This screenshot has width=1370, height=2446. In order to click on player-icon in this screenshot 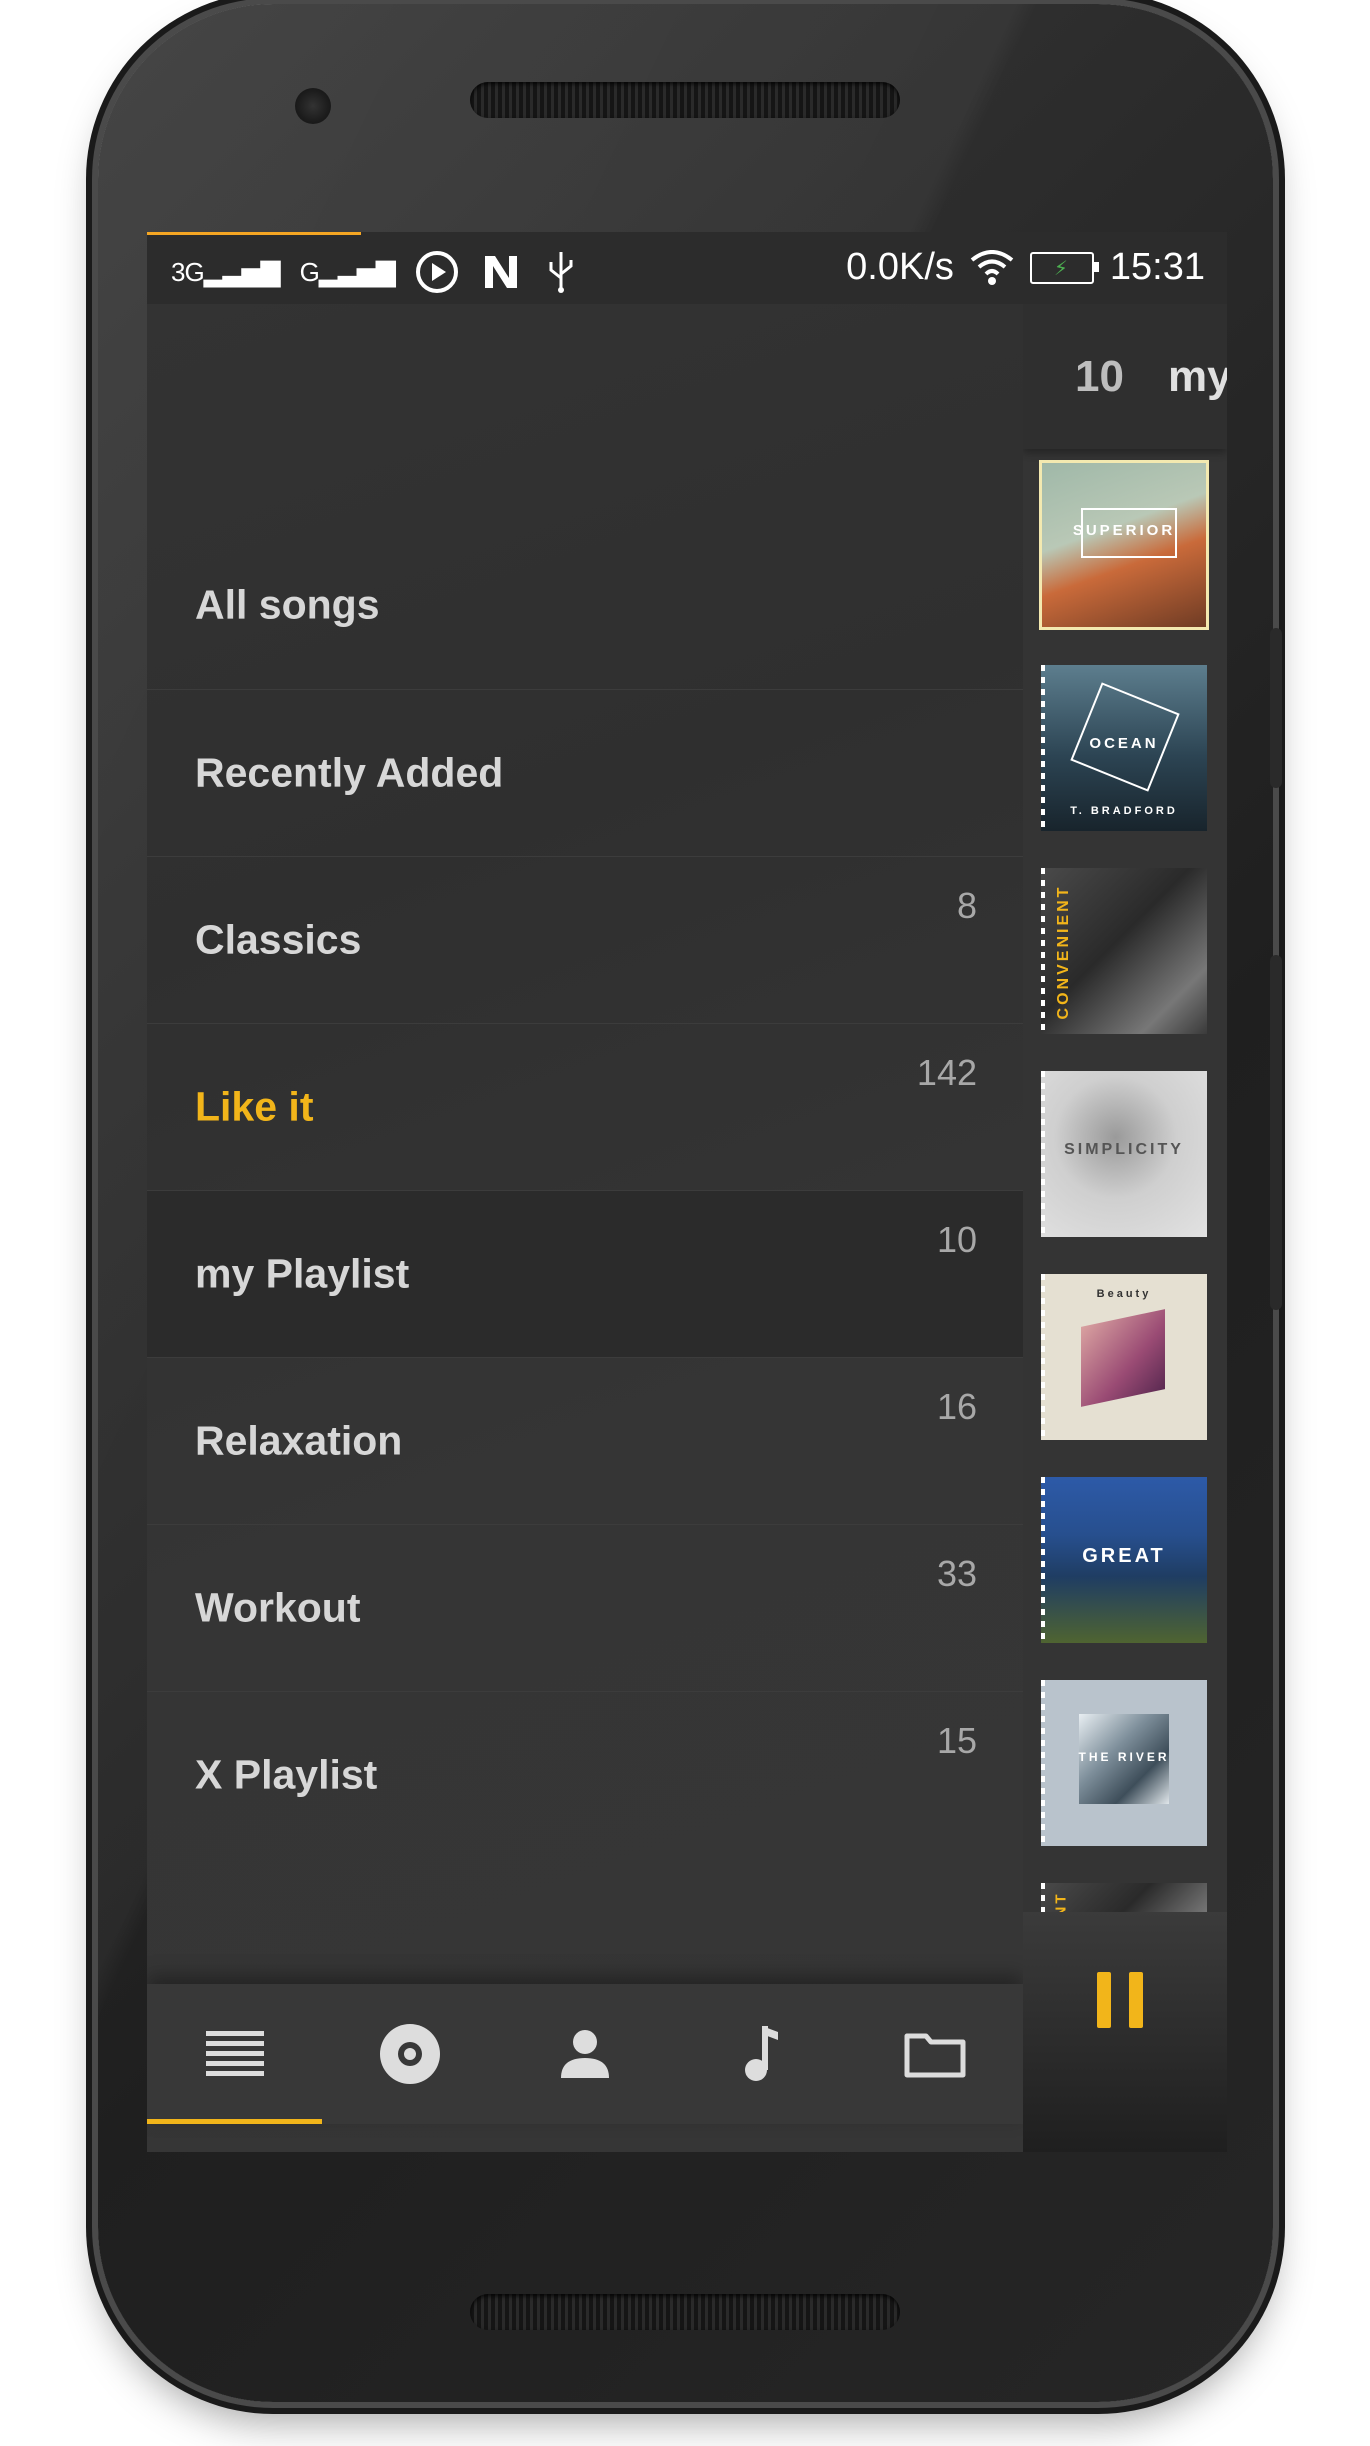, I will do `click(436, 272)`.